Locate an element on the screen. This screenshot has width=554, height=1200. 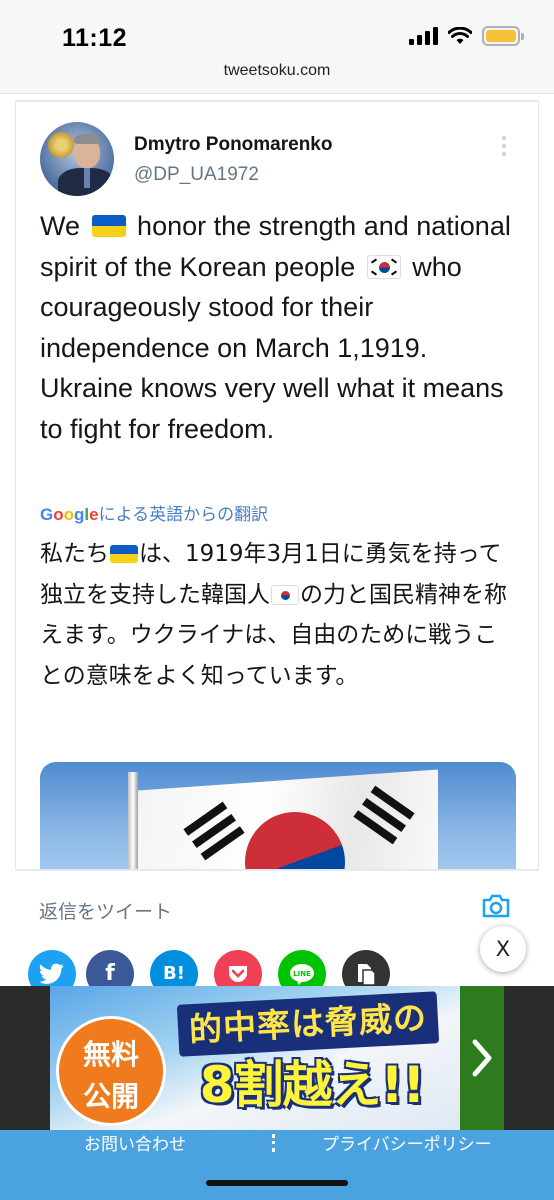
ad-creative: 無料 公開 的中率は脅威の 8割越え!! is located at coordinates (255, 1058).